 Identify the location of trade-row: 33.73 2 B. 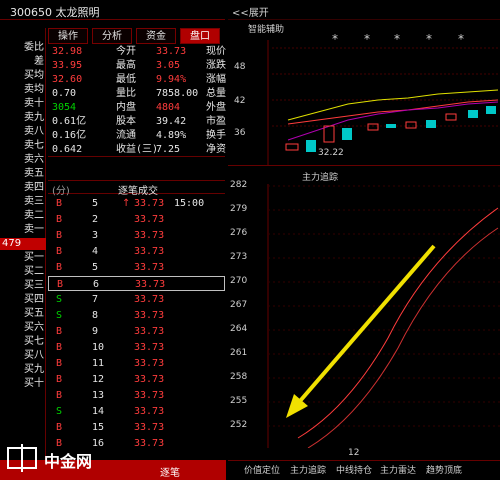
(136, 219).